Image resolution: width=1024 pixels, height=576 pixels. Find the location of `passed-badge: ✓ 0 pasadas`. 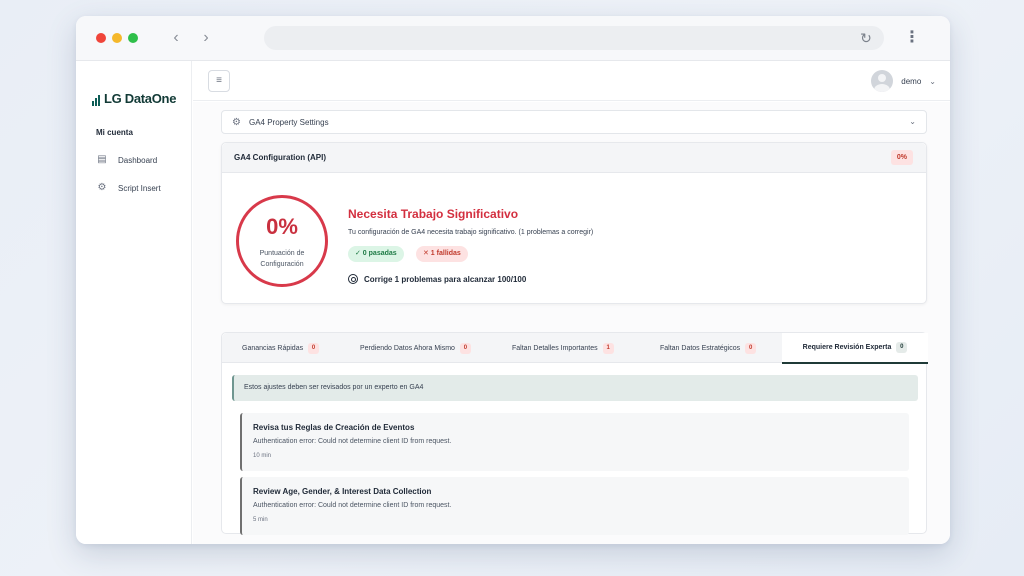

passed-badge: ✓ 0 pasadas is located at coordinates (376, 254).